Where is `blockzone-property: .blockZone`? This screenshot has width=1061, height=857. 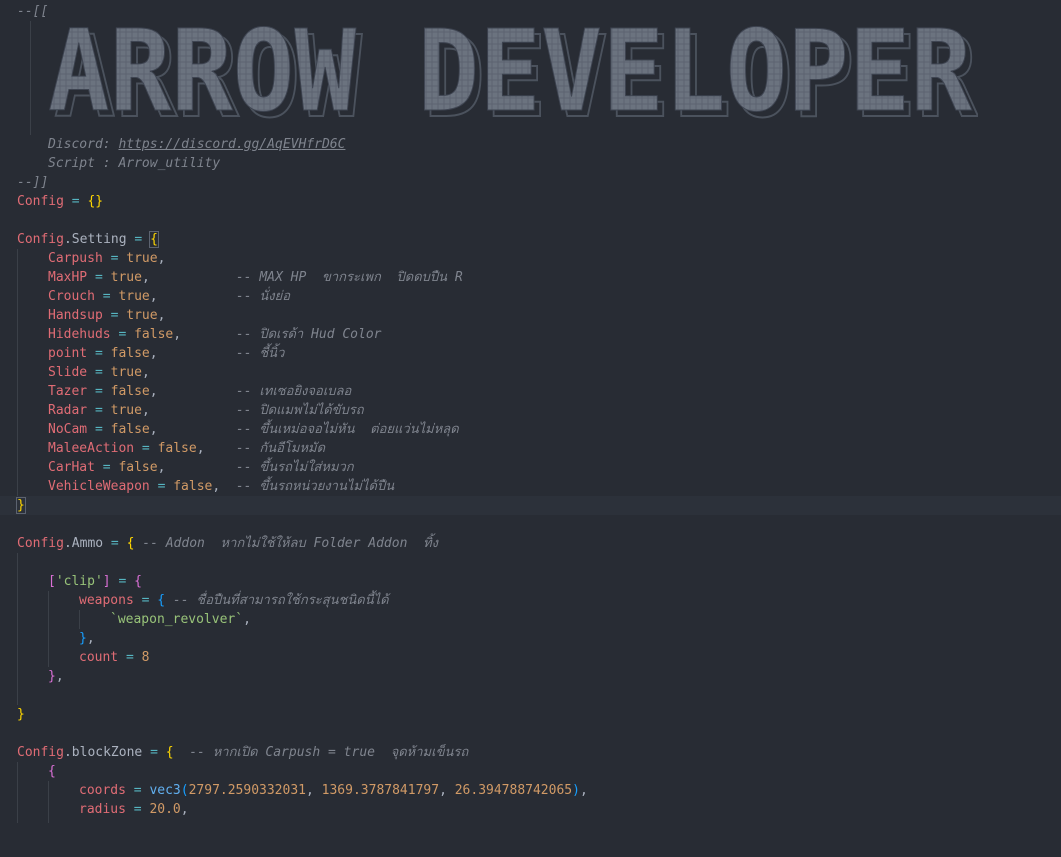 blockzone-property: .blockZone is located at coordinates (103, 752).